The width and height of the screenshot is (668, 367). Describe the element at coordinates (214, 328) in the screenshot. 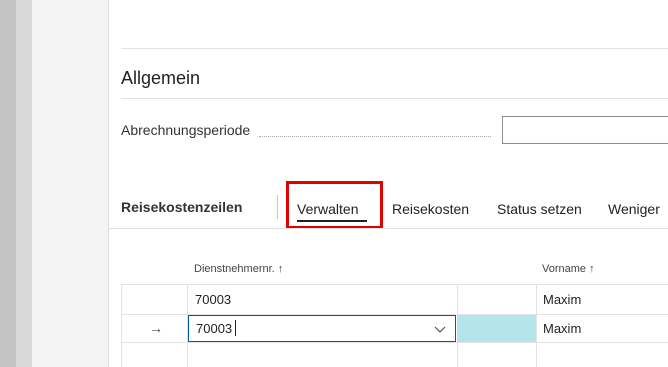

I see `employee-number-value: 70003` at that location.